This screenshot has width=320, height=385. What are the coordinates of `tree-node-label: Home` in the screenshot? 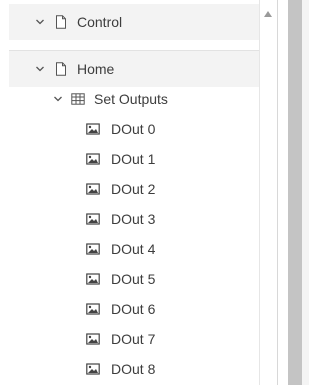 It's located at (96, 69).